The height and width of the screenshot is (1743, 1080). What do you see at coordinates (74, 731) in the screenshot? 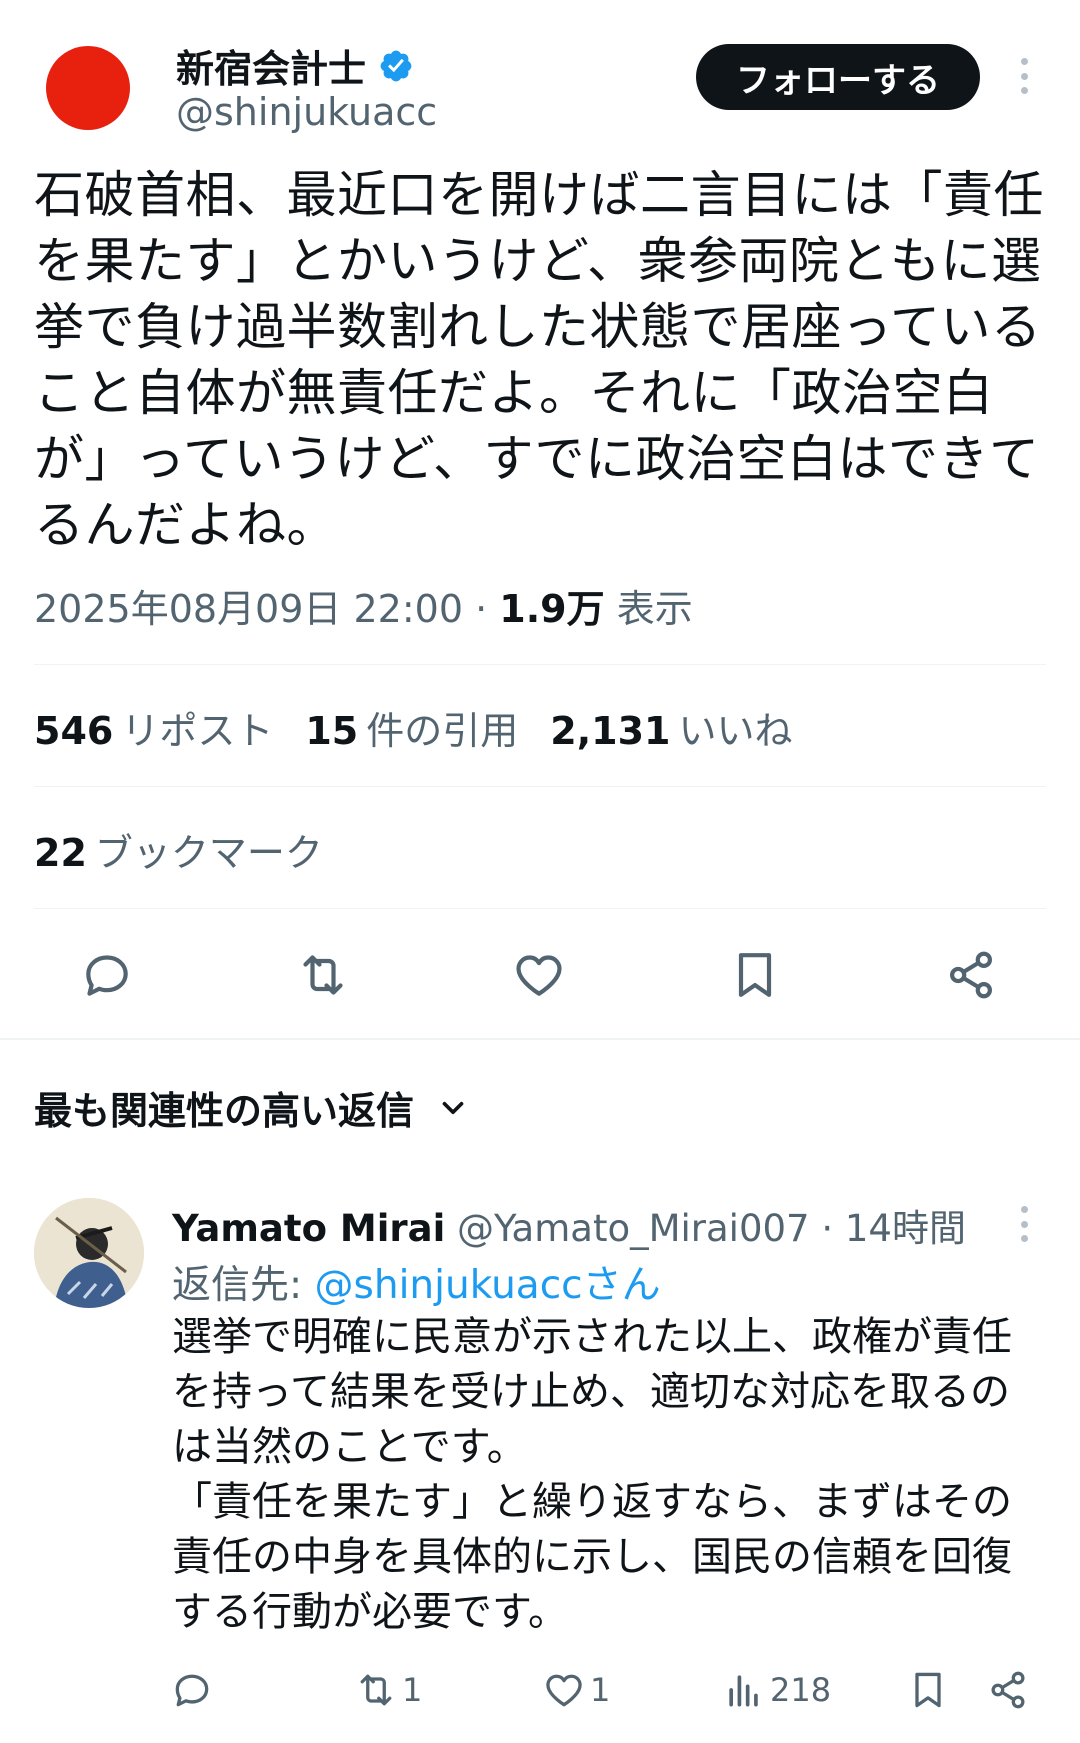
I see `reposts-count: 546` at bounding box center [74, 731].